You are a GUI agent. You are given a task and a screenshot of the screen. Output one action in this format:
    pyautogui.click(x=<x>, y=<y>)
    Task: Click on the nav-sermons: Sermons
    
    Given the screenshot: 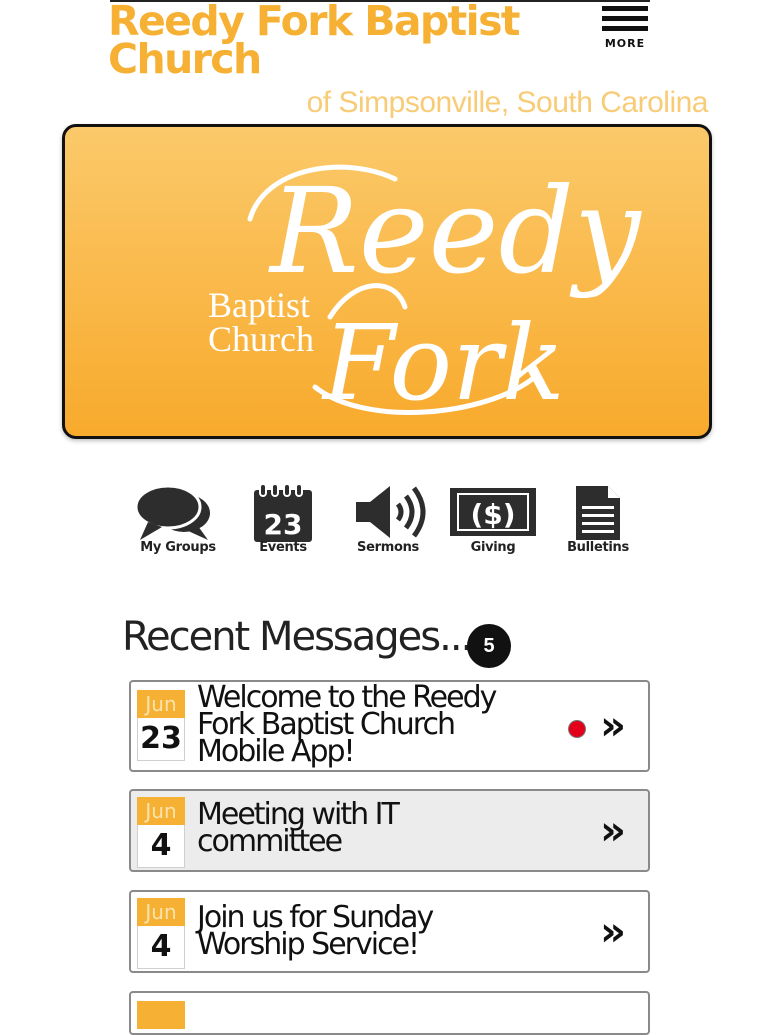 What is the action you would take?
    pyautogui.click(x=388, y=520)
    